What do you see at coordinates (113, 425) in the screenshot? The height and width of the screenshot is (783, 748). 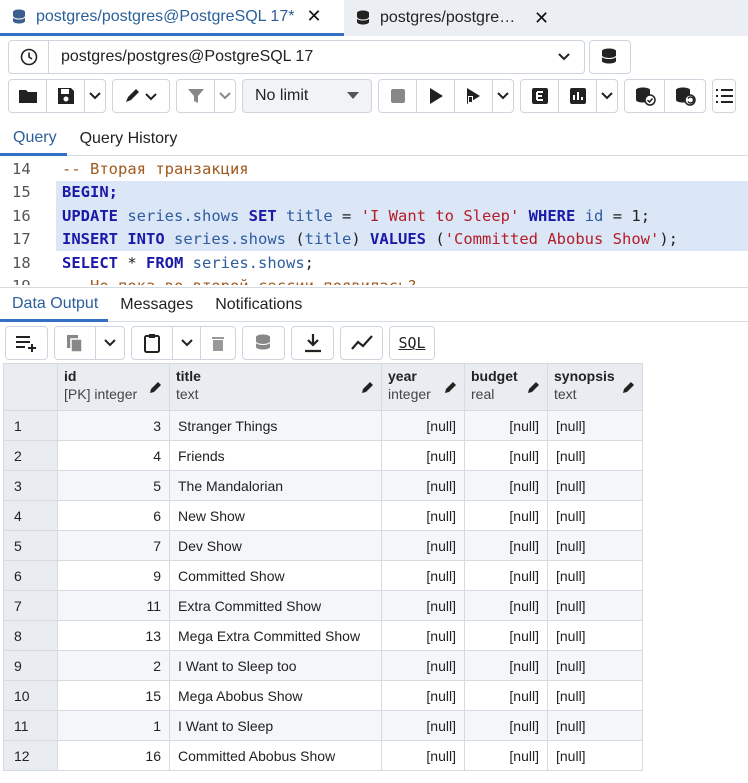 I see `cell-id: 3` at bounding box center [113, 425].